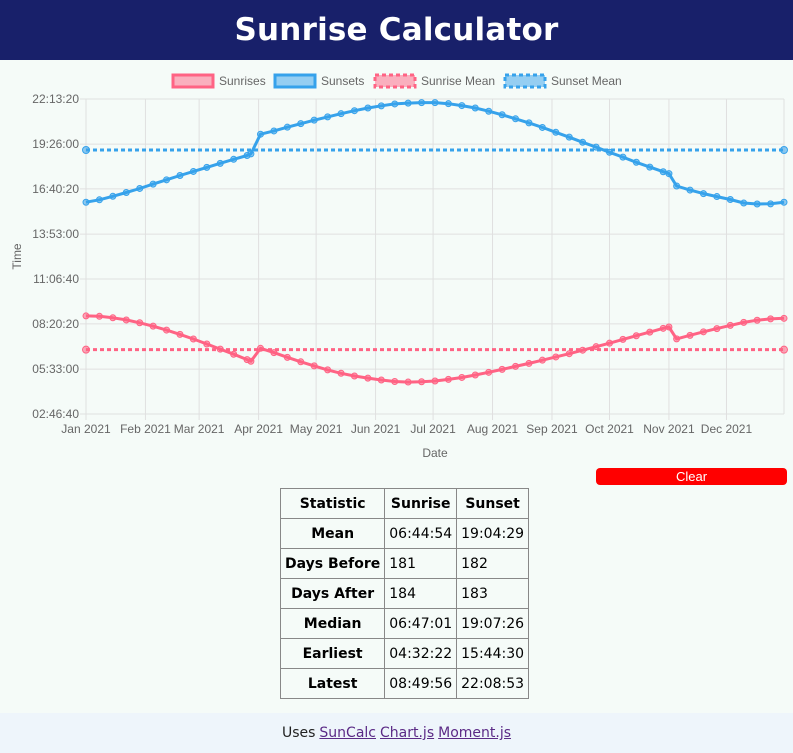  Describe the element at coordinates (376, 429) in the screenshot. I see `x-tick-label: Jun 2021` at that location.